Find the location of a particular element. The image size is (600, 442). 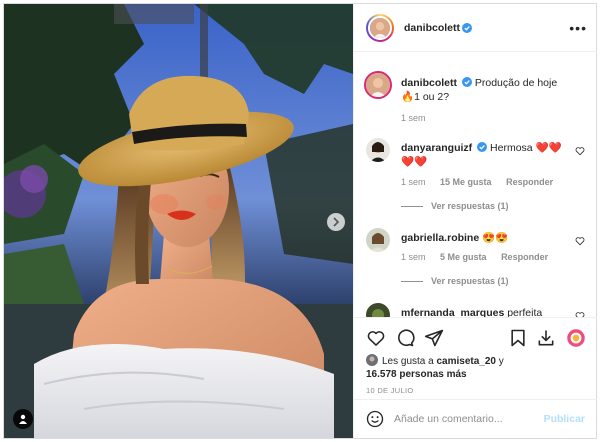

comment-button is located at coordinates (405, 338).